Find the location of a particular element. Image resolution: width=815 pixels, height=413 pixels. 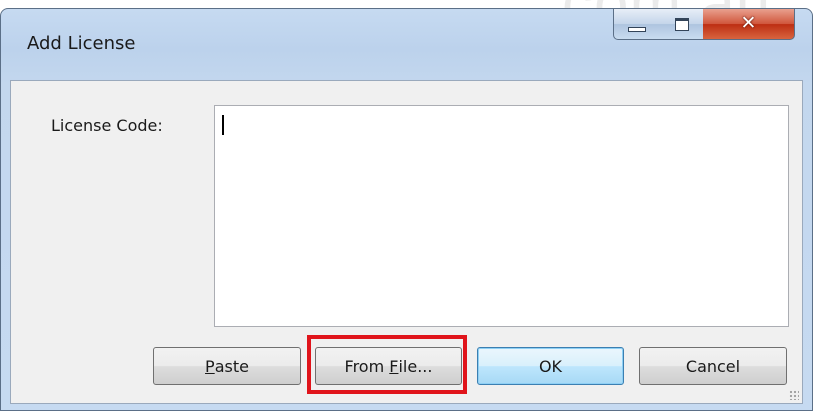

paste-button: Paste is located at coordinates (227, 366).